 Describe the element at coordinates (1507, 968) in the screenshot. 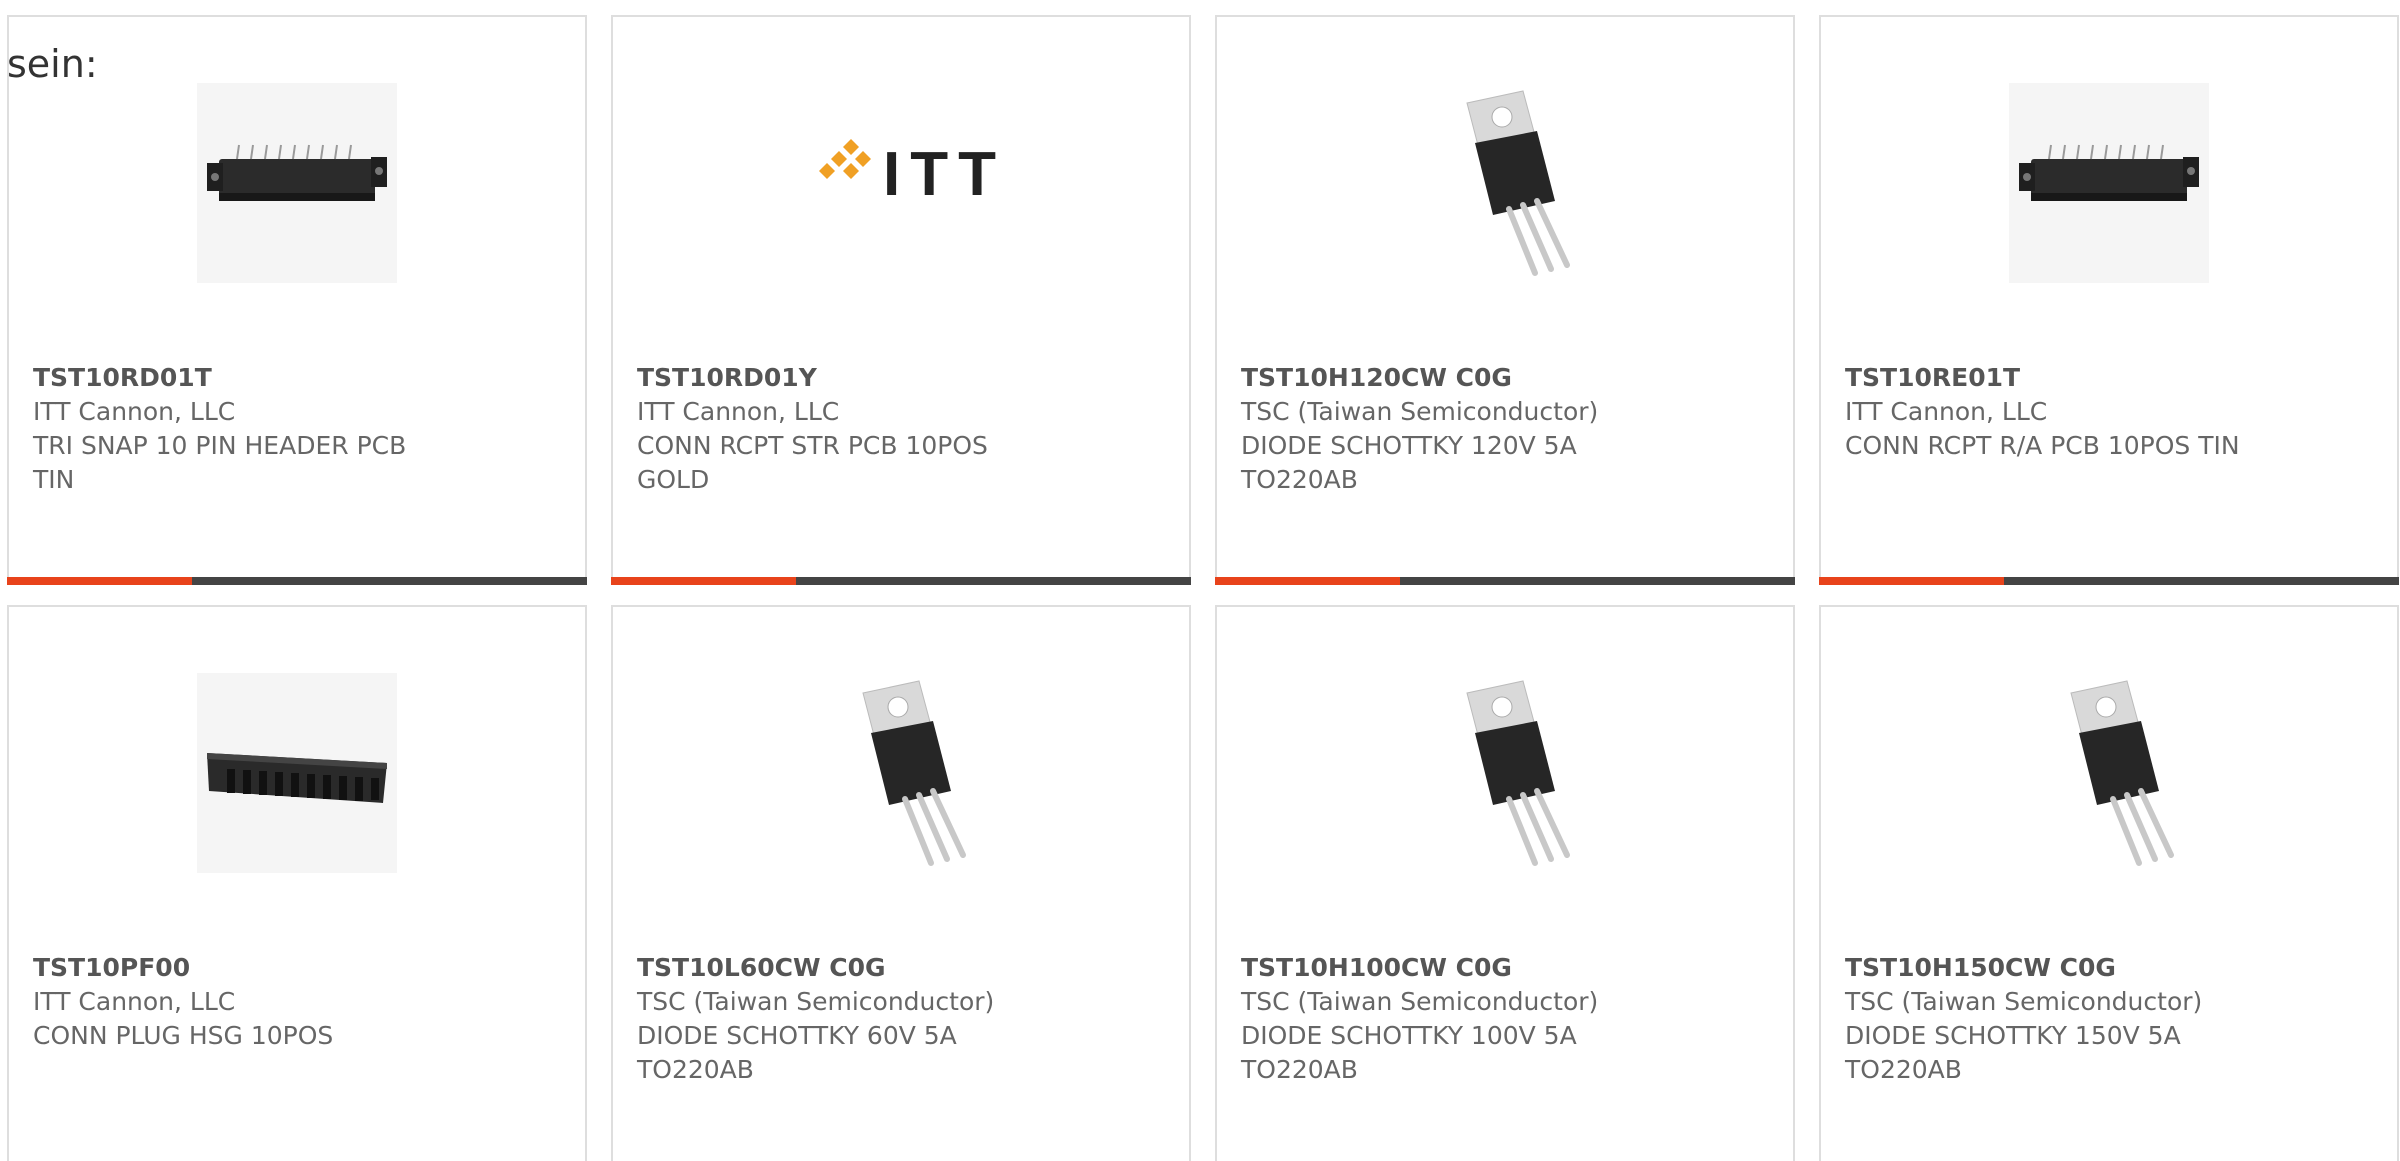

I see `part-number-link: TST10H100CW C0G` at that location.